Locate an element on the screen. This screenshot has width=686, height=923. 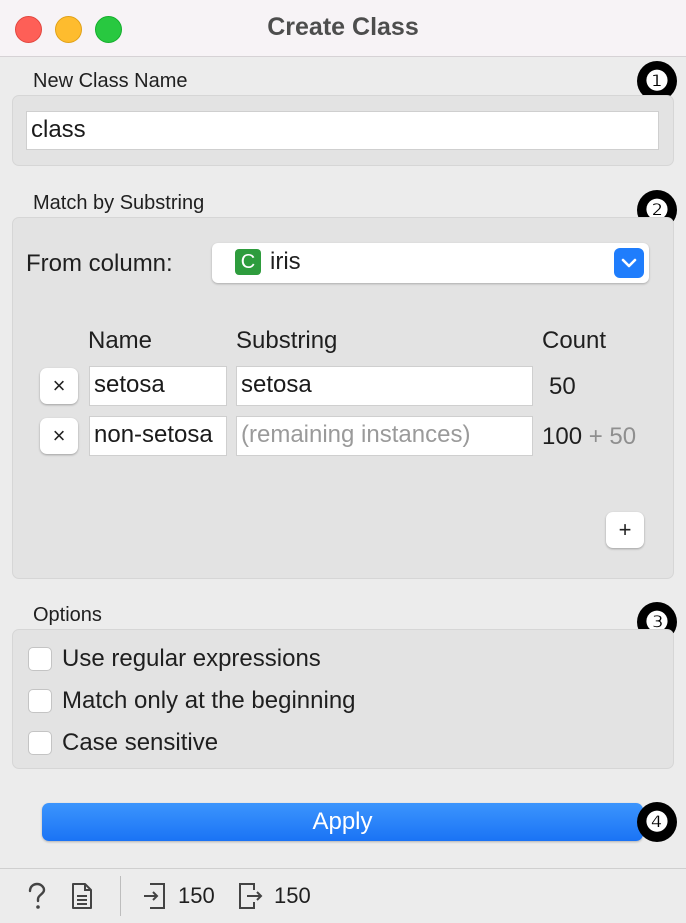
row-count: 100 + 50 is located at coordinates (589, 437).